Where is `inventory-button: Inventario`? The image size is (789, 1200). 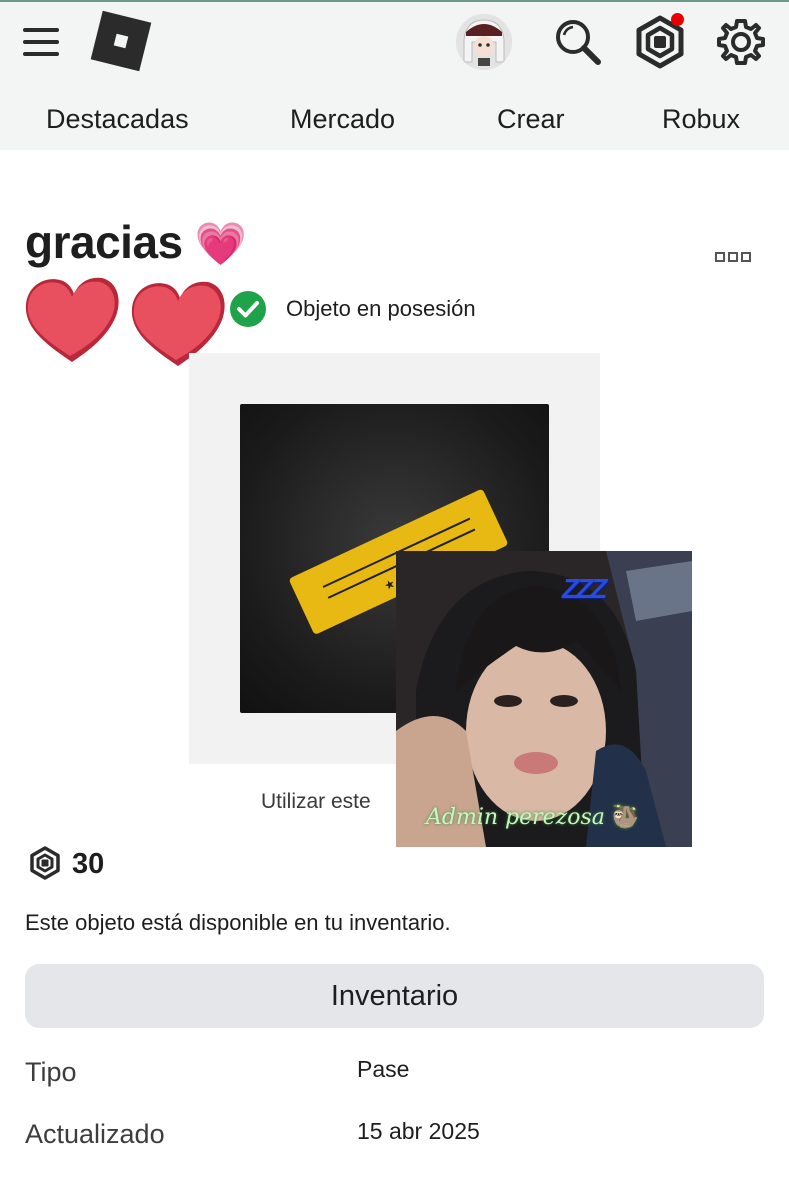
inventory-button: Inventario is located at coordinates (394, 996).